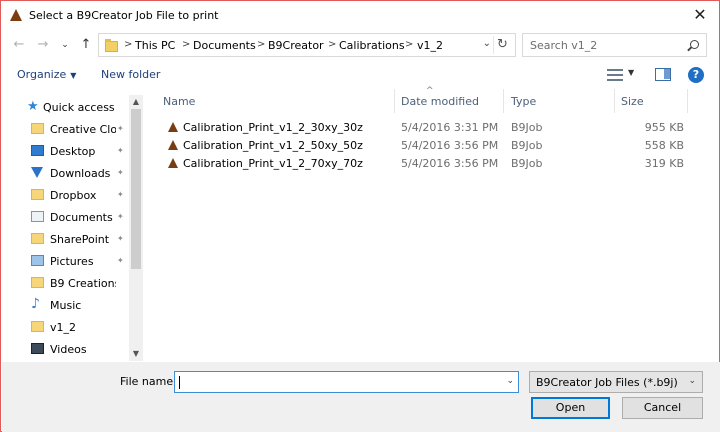  What do you see at coordinates (663, 74) in the screenshot?
I see `preview-pane-icon` at bounding box center [663, 74].